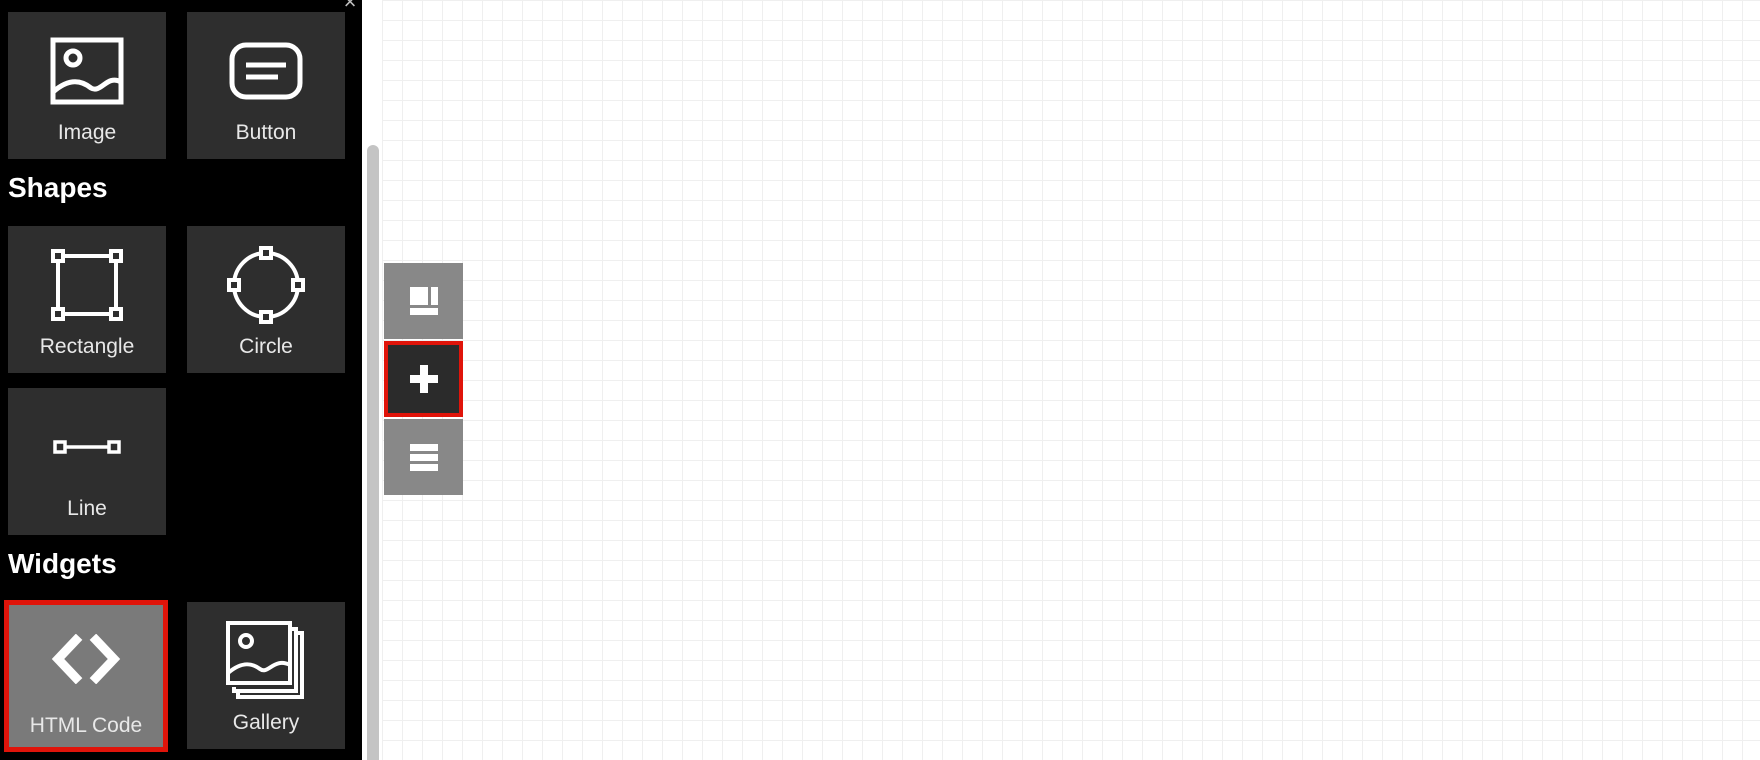 This screenshot has height=760, width=1760. I want to click on line-tile: Line, so click(87, 461).